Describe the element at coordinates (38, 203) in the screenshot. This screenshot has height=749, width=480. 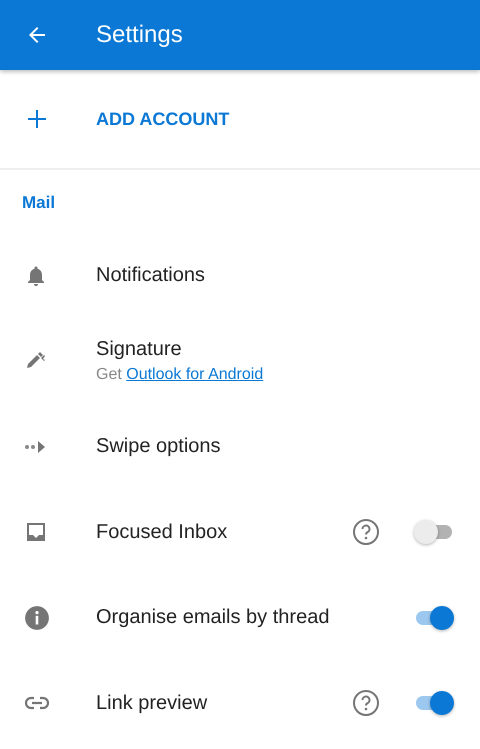
I see `section-heading: Mail` at that location.